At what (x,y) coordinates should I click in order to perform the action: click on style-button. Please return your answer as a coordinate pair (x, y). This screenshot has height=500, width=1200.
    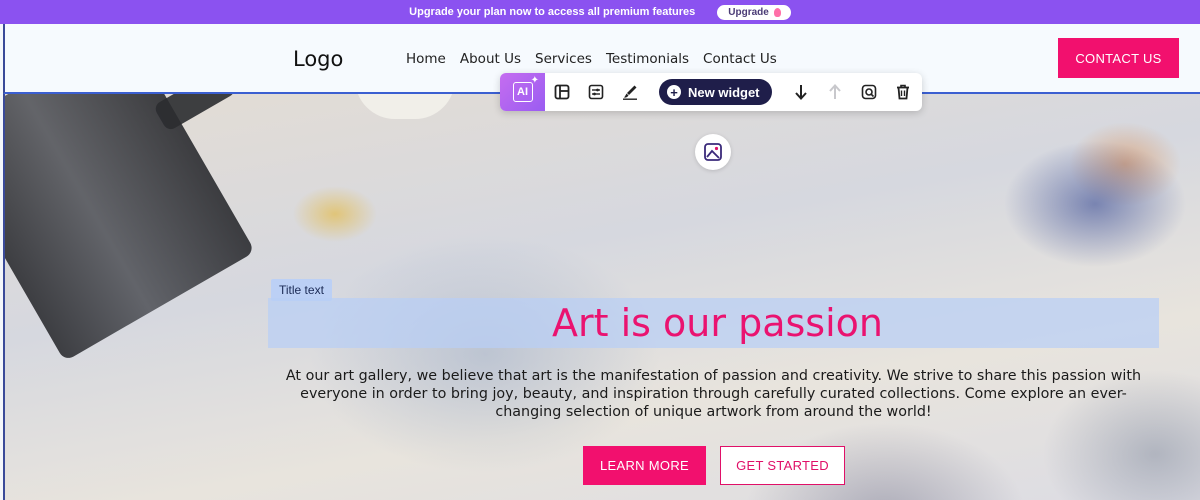
    Looking at the image, I should click on (630, 92).